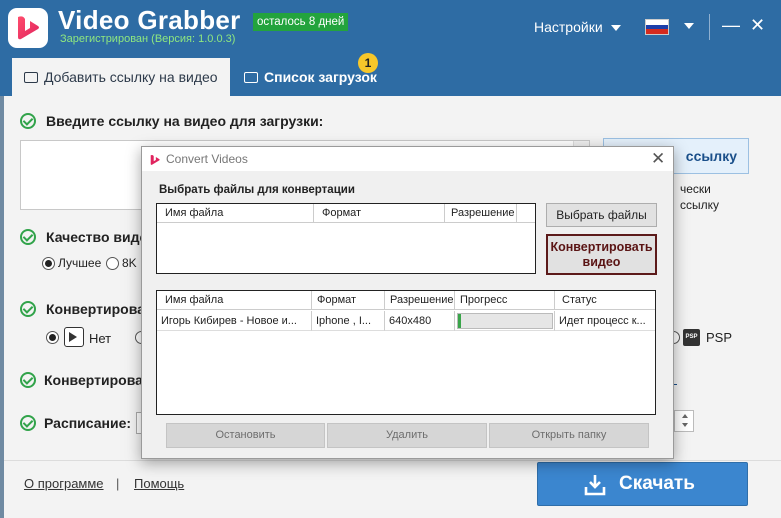 The image size is (781, 518). Describe the element at coordinates (601, 215) in the screenshot. I see `select-files-button: Выбрать файлы` at that location.